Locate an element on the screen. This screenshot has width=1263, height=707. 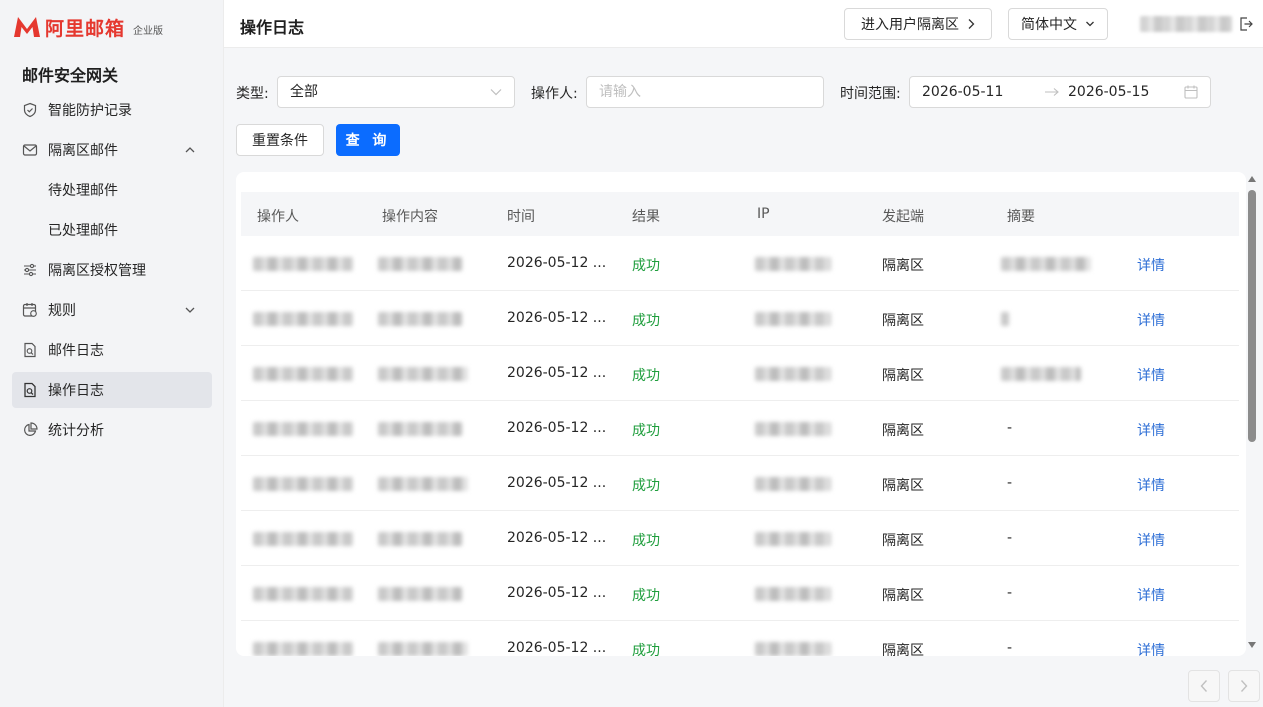
chevron-right-icon is located at coordinates (1244, 686).